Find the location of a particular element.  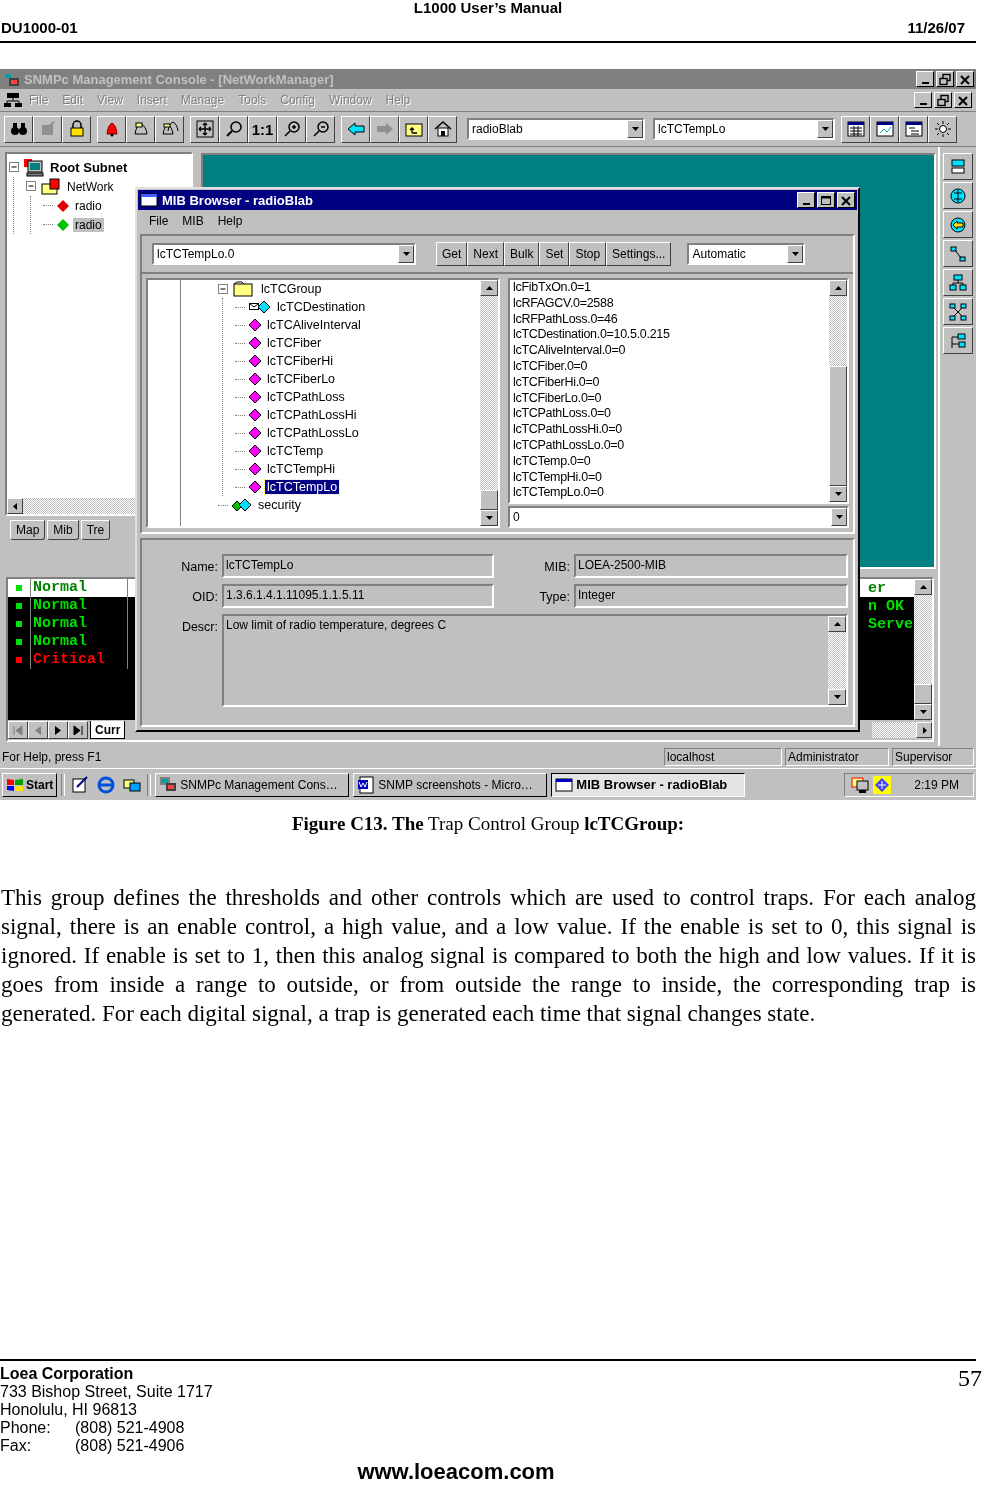

event-message: er is located at coordinates (877, 588).